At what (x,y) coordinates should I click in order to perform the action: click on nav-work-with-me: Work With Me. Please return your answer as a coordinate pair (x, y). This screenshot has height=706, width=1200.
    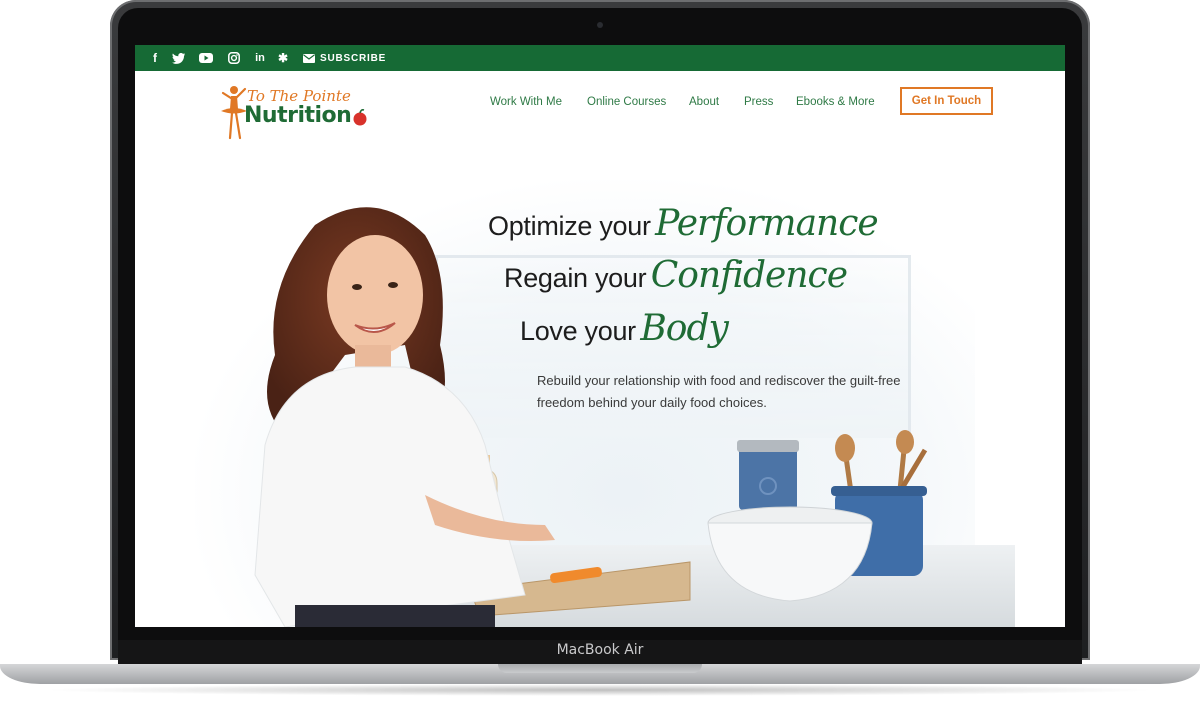
    Looking at the image, I should click on (526, 102).